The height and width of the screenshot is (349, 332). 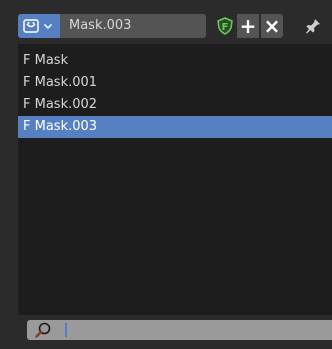 I want to click on mask-datablock-icon, so click(x=31, y=26).